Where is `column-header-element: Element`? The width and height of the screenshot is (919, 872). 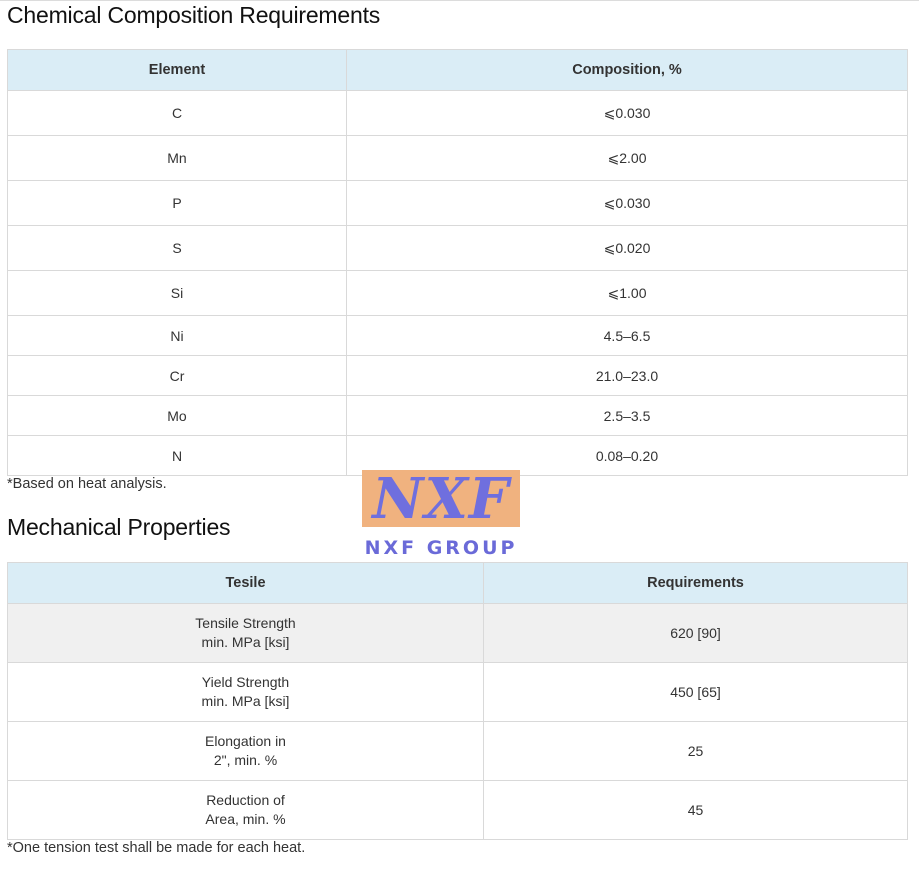 column-header-element: Element is located at coordinates (177, 70).